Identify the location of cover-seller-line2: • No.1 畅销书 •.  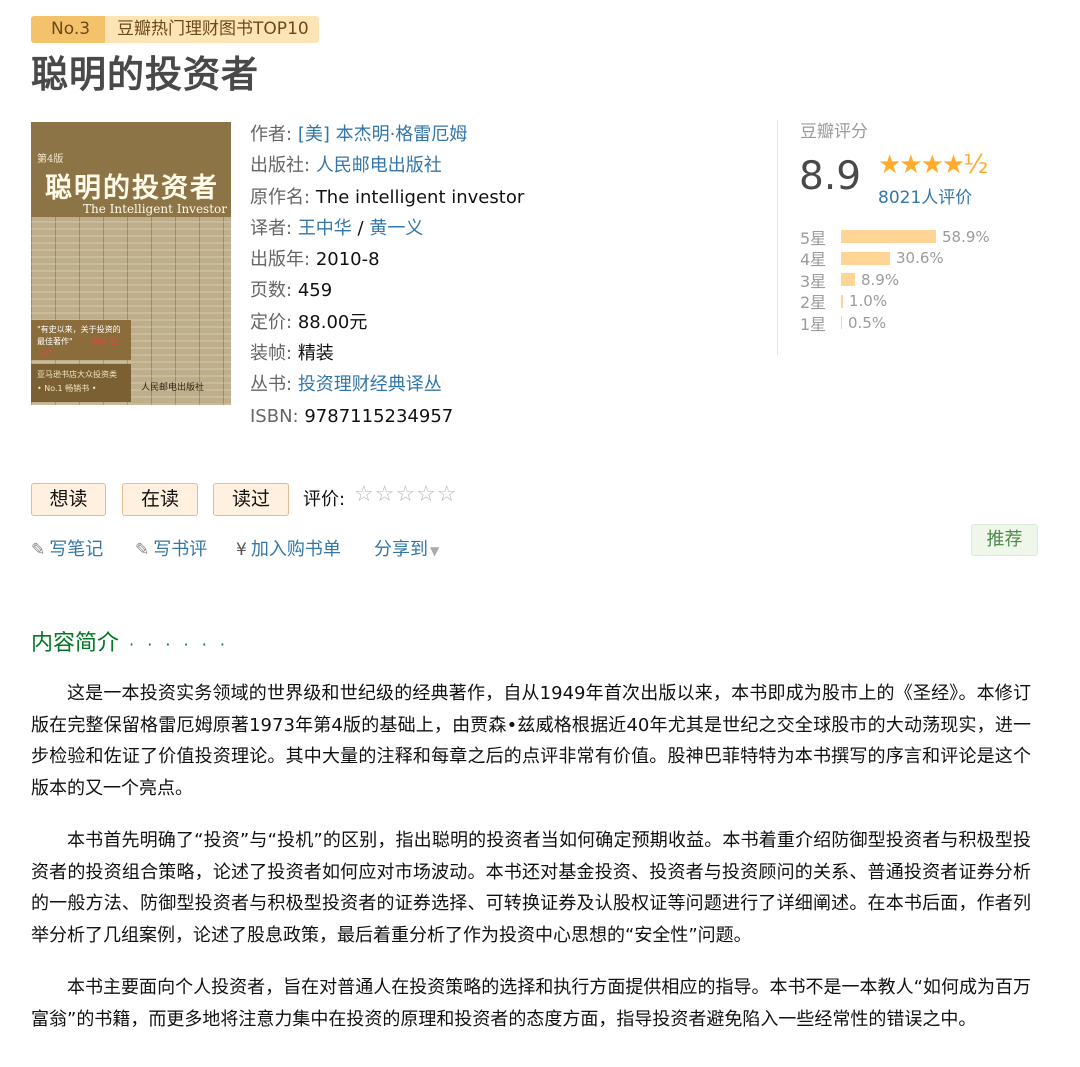
(67, 388).